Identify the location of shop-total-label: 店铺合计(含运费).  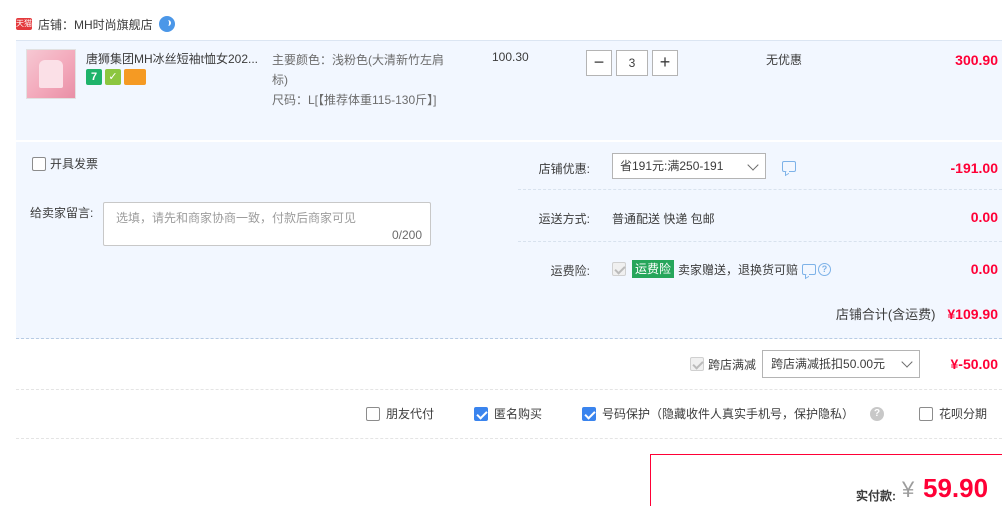
(885, 314).